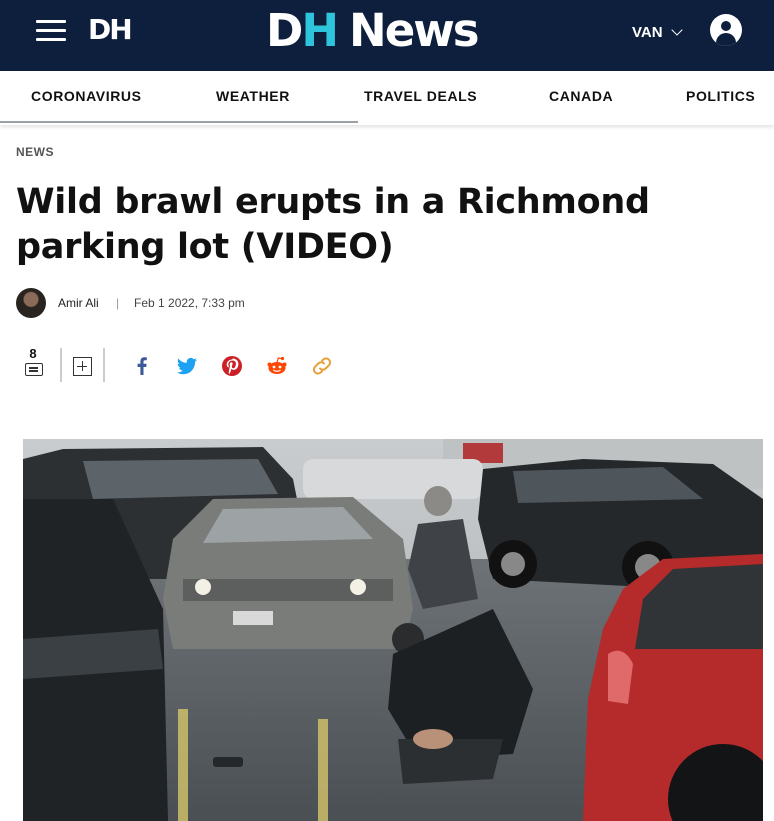 The width and height of the screenshot is (774, 821). I want to click on nav-scroll-indicator, so click(179, 122).